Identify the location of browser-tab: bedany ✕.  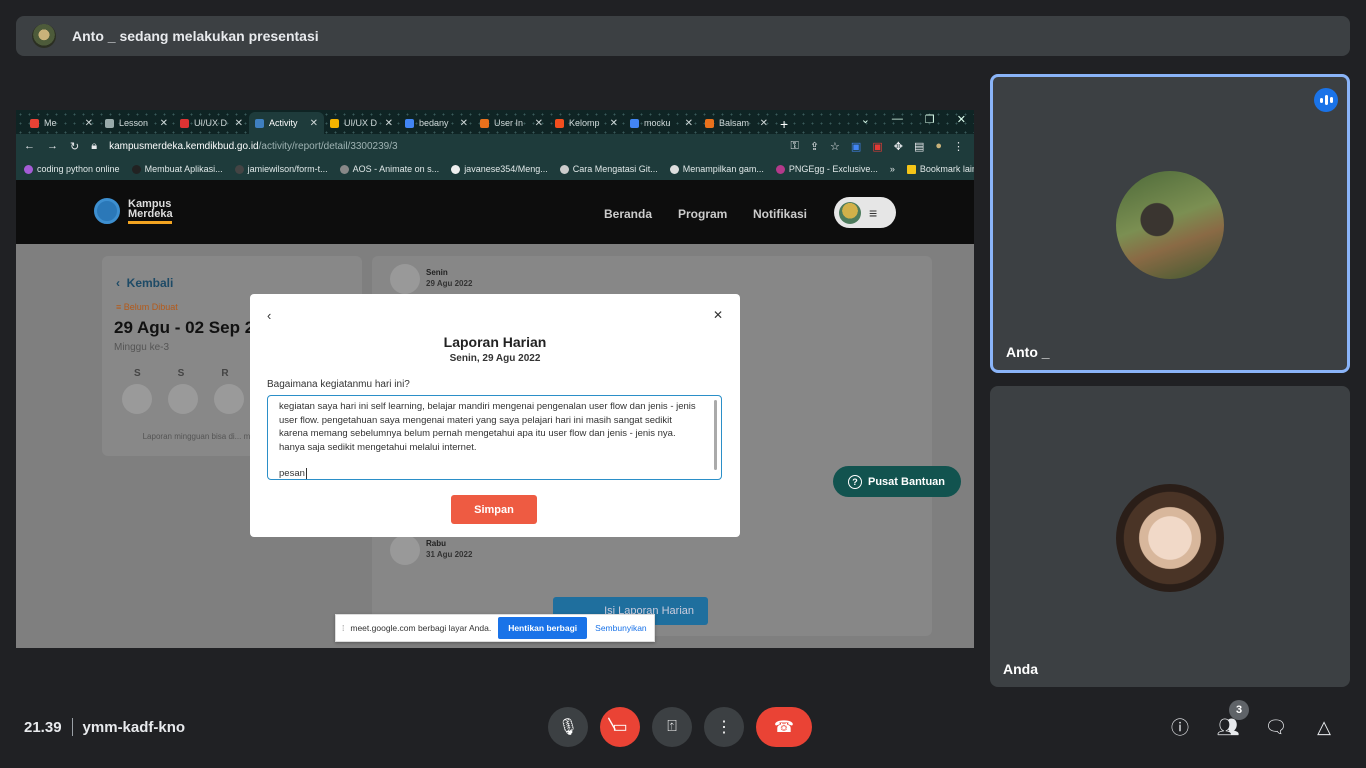
(436, 123).